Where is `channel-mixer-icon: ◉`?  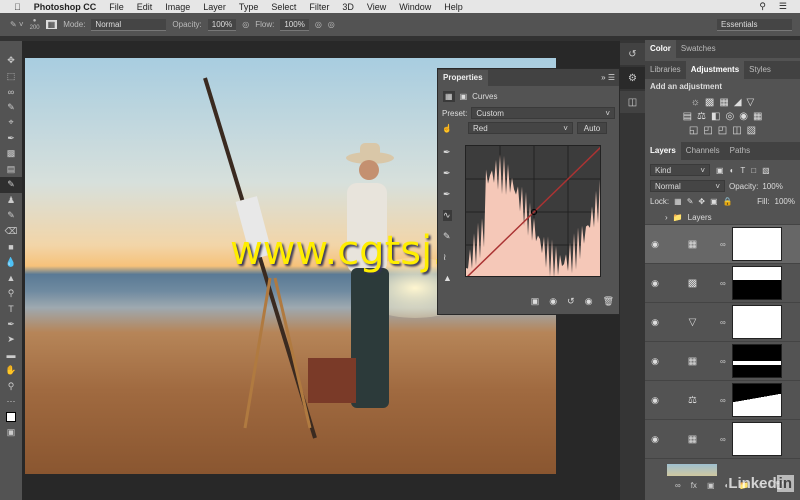 channel-mixer-icon: ◉ is located at coordinates (743, 116).